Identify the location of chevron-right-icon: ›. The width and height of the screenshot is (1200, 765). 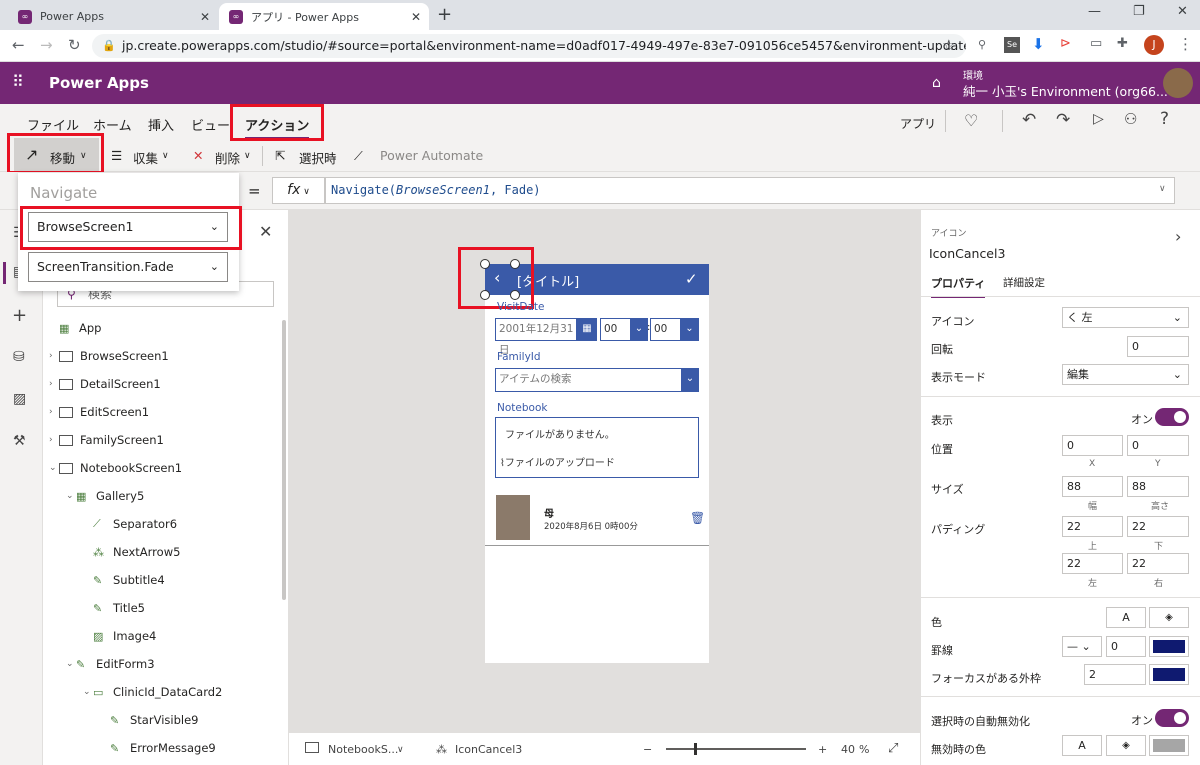
(1178, 236).